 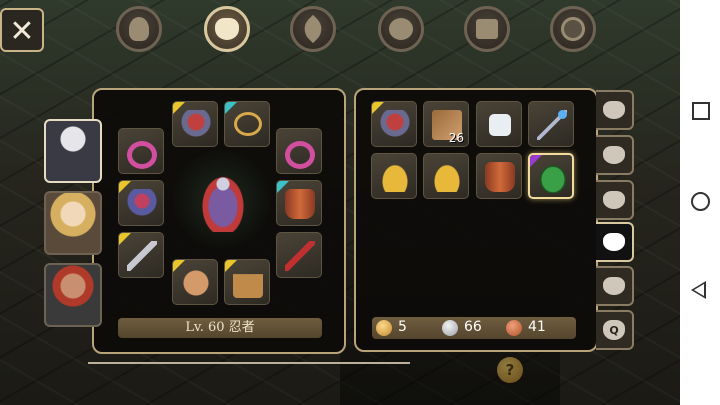 I want to click on item-quantity: 26, so click(x=456, y=138).